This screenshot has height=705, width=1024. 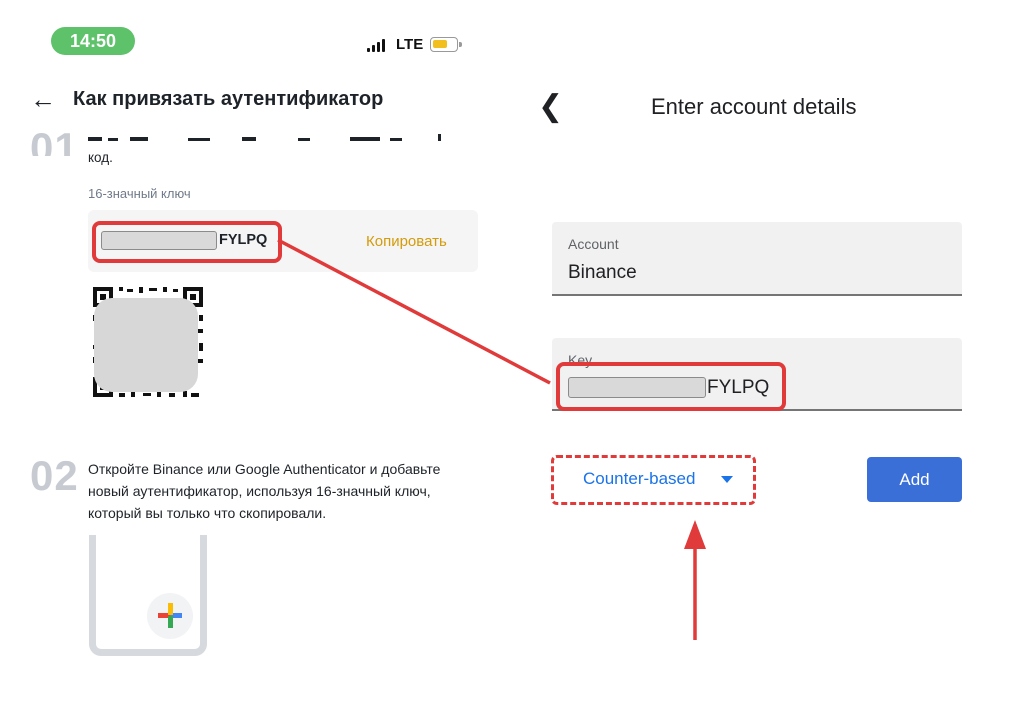 What do you see at coordinates (754, 106) in the screenshot?
I see `page-title-right: Enter account details` at bounding box center [754, 106].